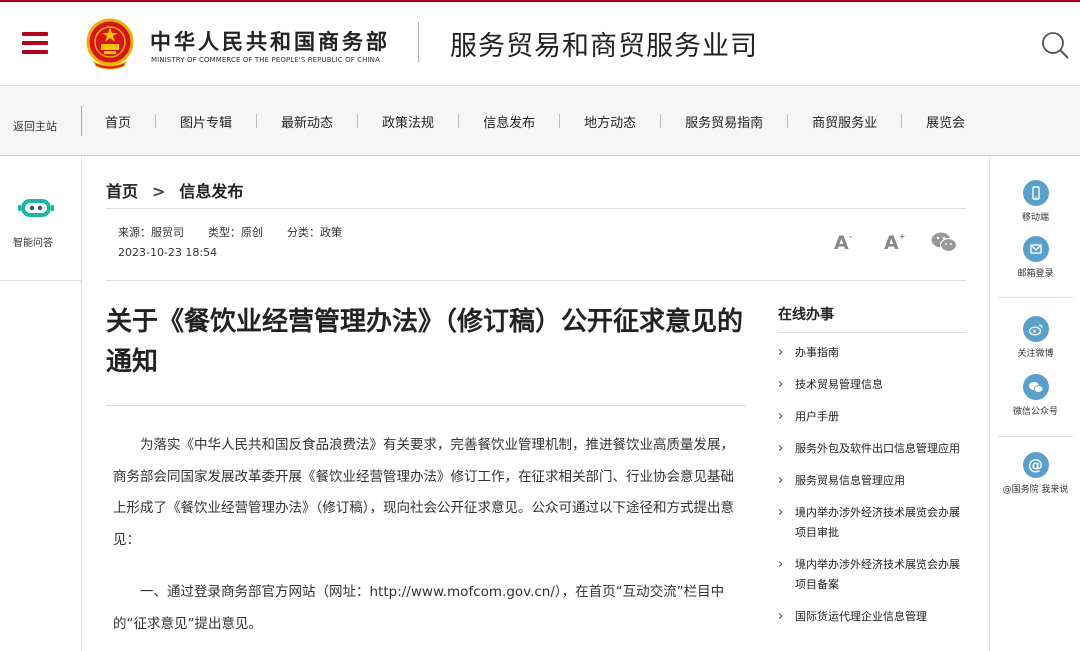  Describe the element at coordinates (35, 43) in the screenshot. I see `menu-icon` at that location.